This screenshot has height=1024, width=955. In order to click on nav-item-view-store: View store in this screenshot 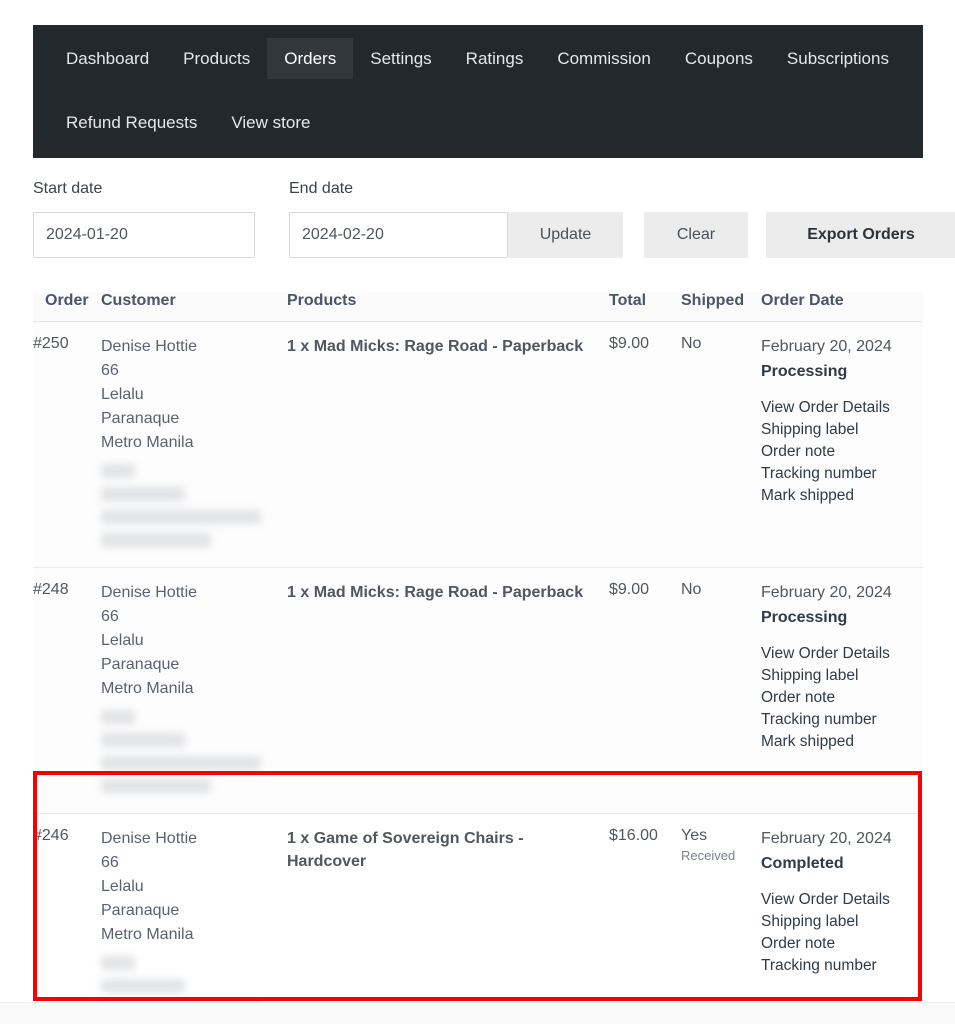, I will do `click(270, 122)`.